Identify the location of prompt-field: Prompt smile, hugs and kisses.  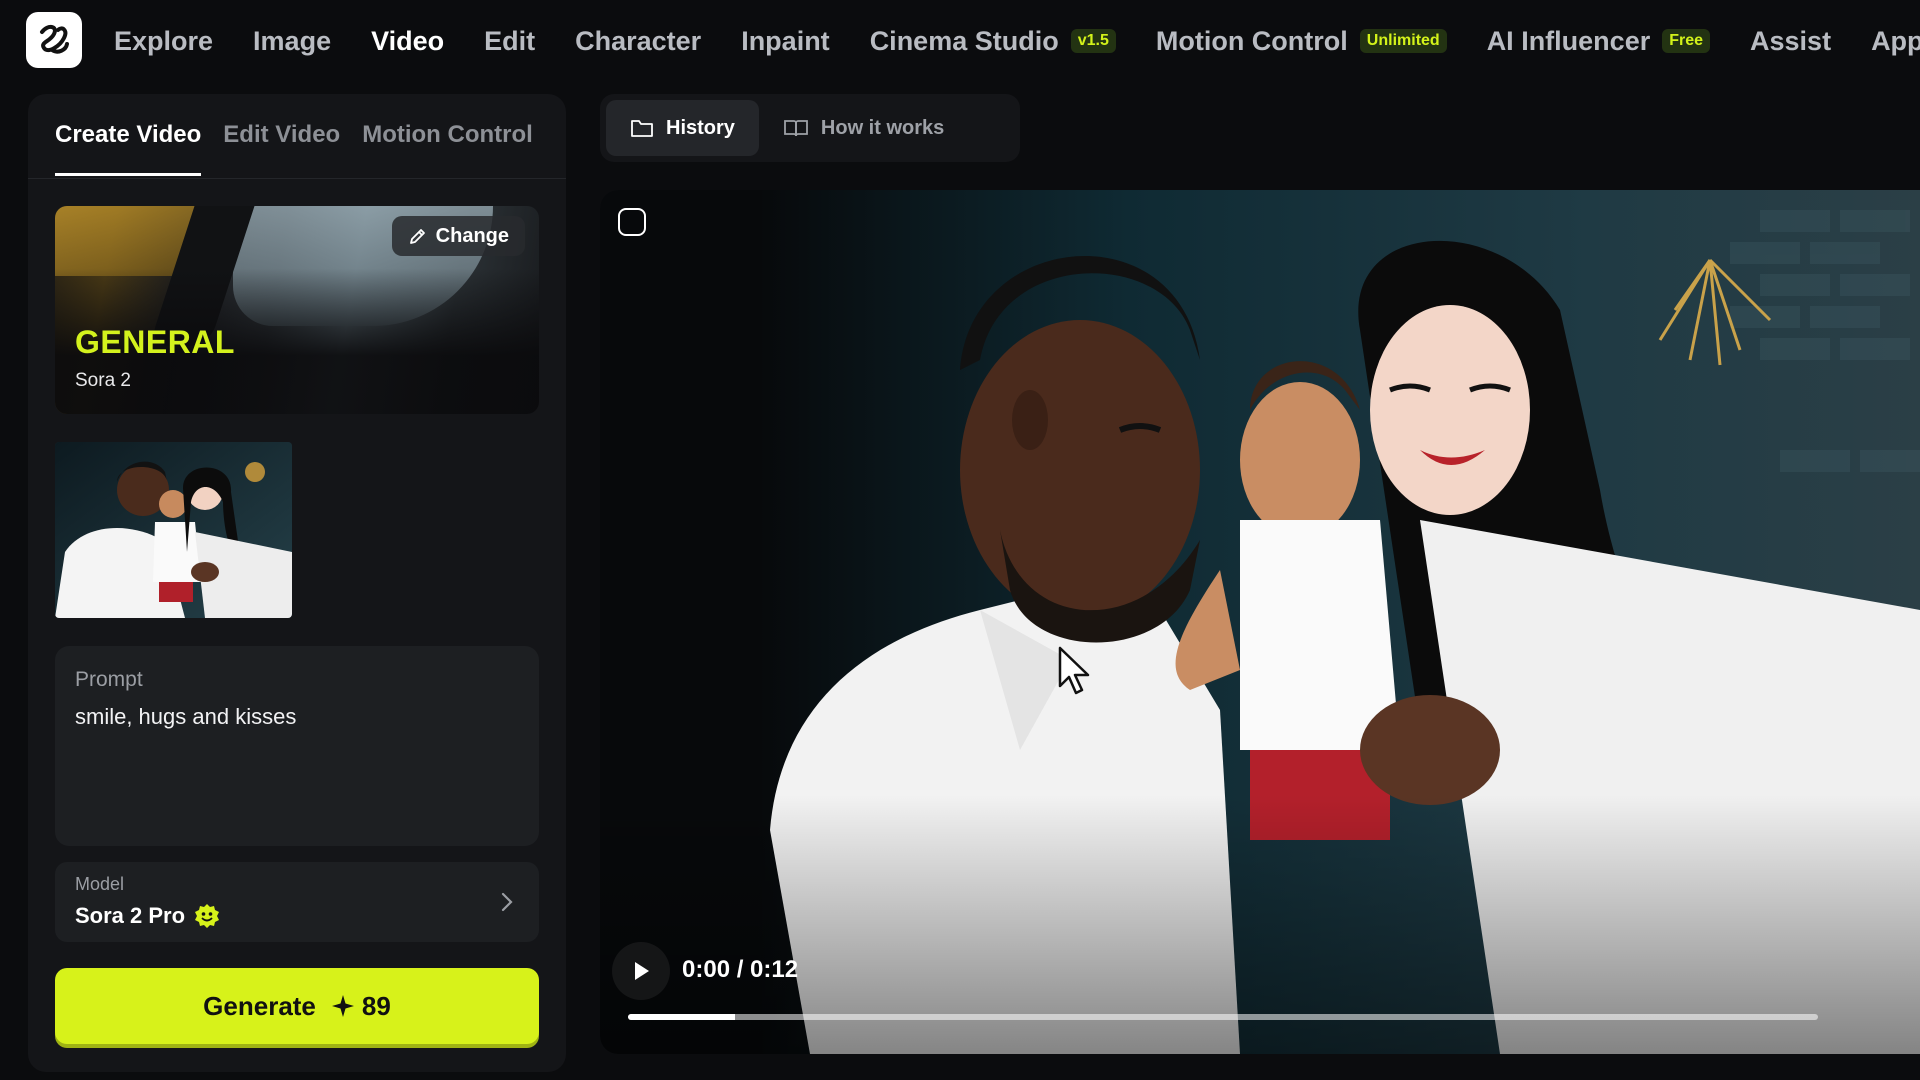
(297, 746).